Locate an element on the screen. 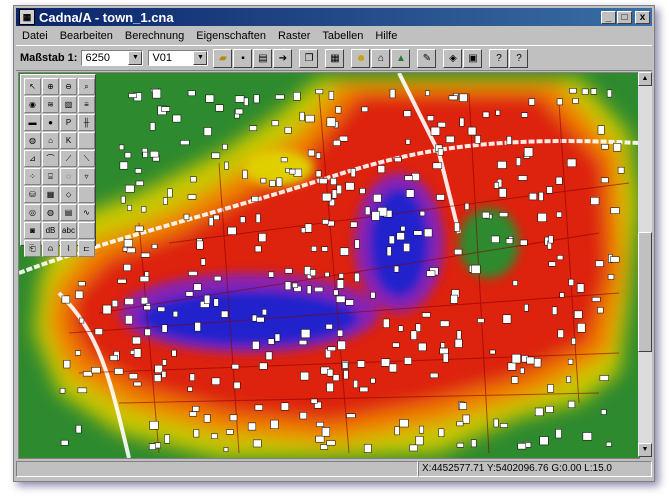 Image resolution: width=669 pixels, height=500 pixels. properties-button: ◈ is located at coordinates (453, 58).